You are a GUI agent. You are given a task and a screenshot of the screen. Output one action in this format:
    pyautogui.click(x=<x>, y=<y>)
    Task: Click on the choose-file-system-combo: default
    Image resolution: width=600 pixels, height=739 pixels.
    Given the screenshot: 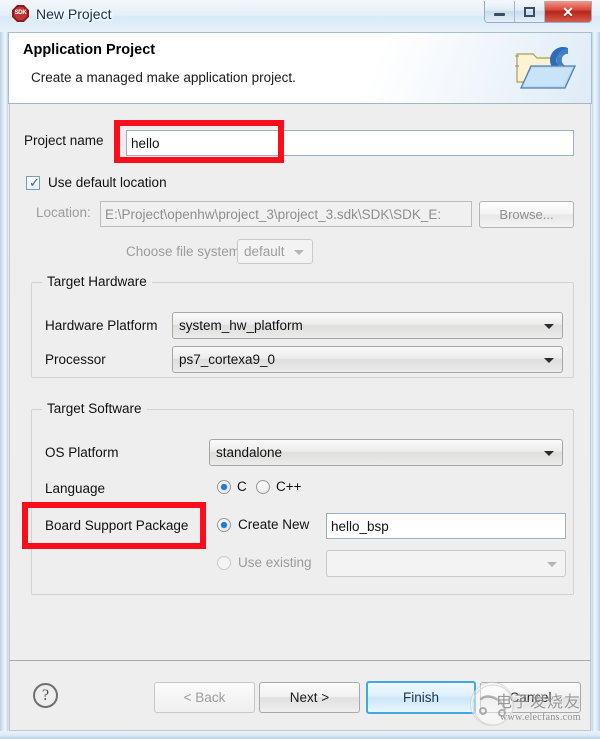 What is the action you would take?
    pyautogui.click(x=275, y=251)
    